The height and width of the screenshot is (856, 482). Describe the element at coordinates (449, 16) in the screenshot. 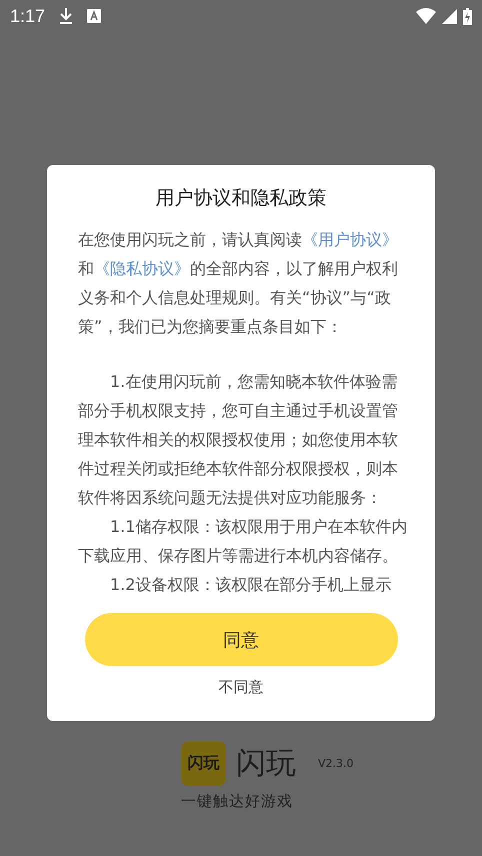

I see `signal-icon` at that location.